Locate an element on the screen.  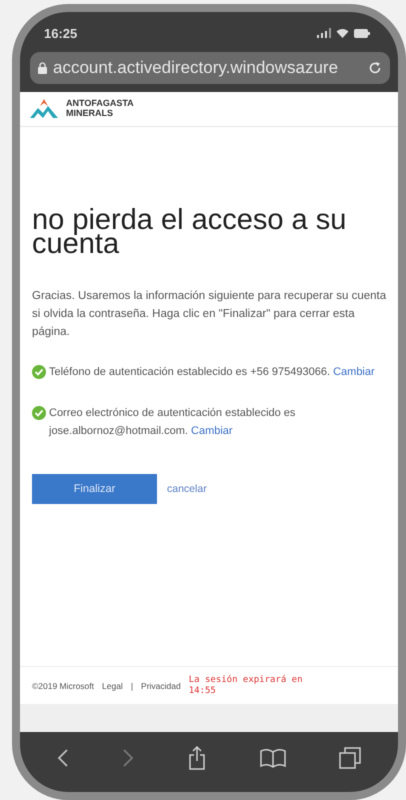
intro-paragraph: Gracias. Usaremos la información siguiente para recuperar su cuenta si olvida la contraseña. Haga clic en "Finalizar" para cerrar esta página. is located at coordinates (210, 314).